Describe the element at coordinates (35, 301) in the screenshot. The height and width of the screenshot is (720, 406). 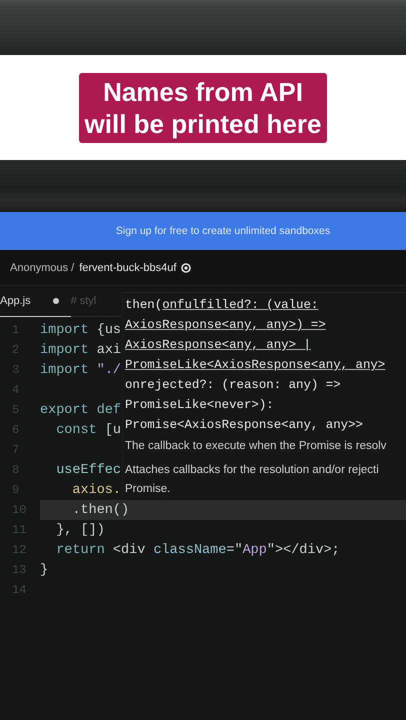
I see `file-tab: App.js` at that location.